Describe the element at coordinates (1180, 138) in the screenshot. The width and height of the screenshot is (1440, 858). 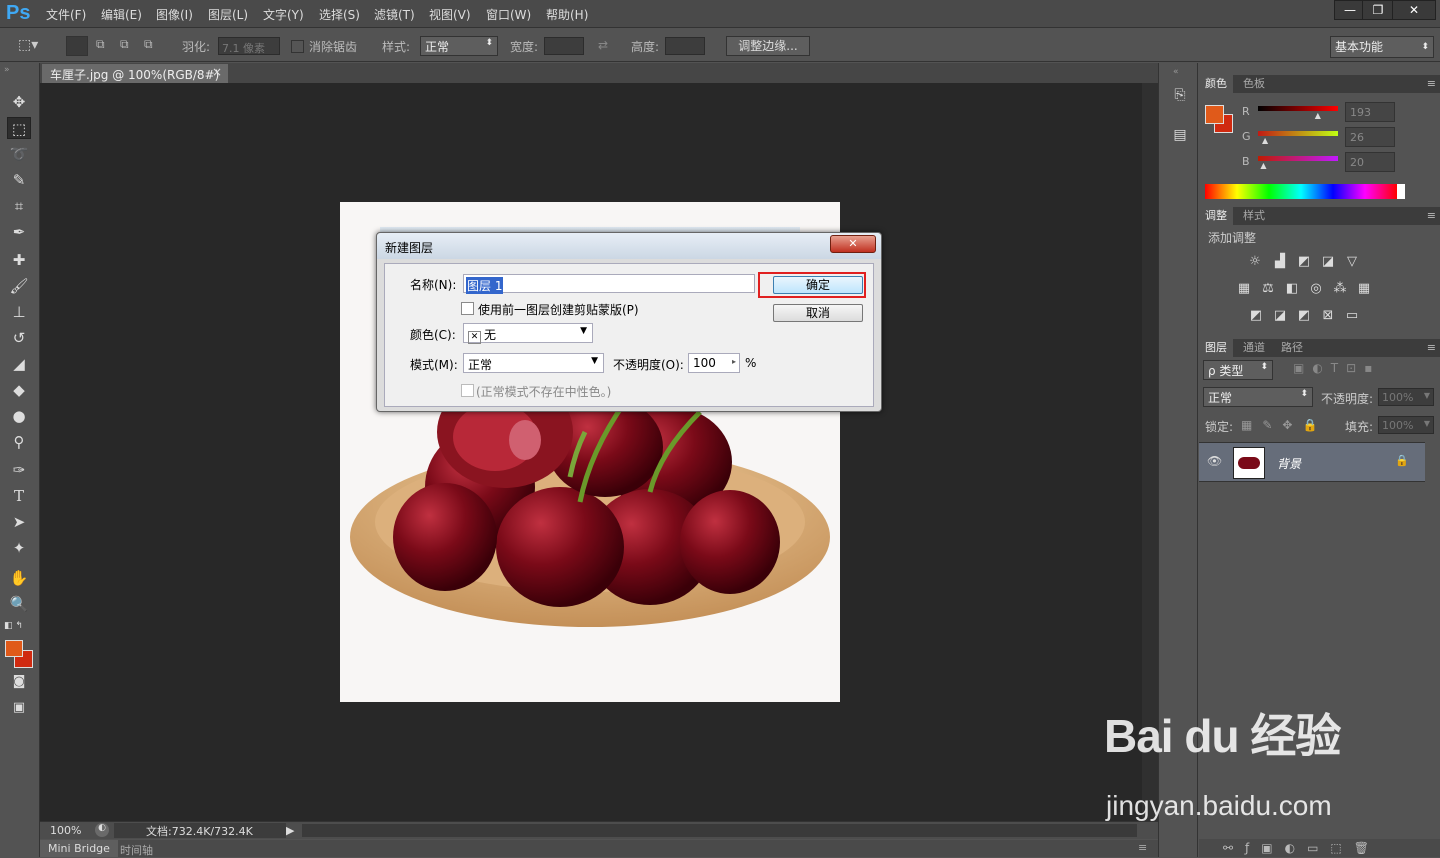
I see `properties-panel-icon: ▤` at that location.